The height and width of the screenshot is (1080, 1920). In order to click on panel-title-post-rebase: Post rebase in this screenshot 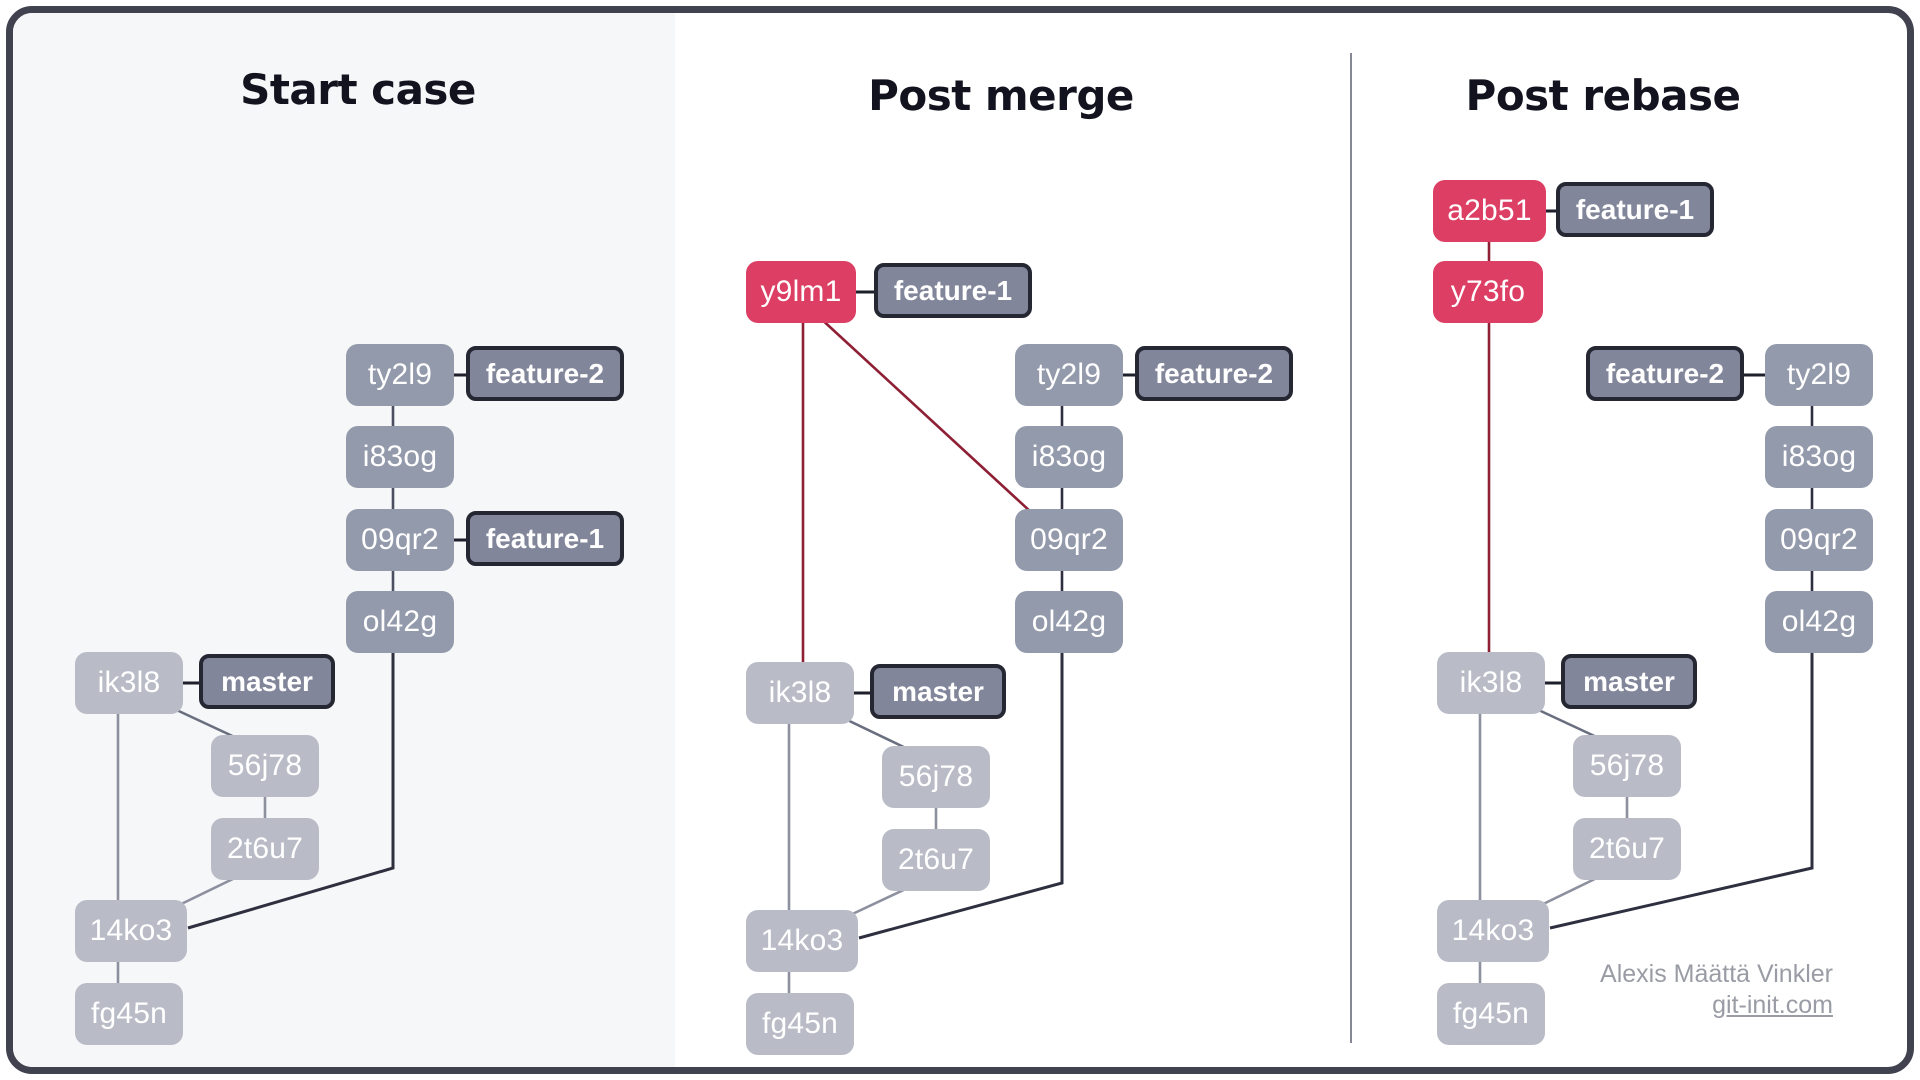, I will do `click(1603, 95)`.